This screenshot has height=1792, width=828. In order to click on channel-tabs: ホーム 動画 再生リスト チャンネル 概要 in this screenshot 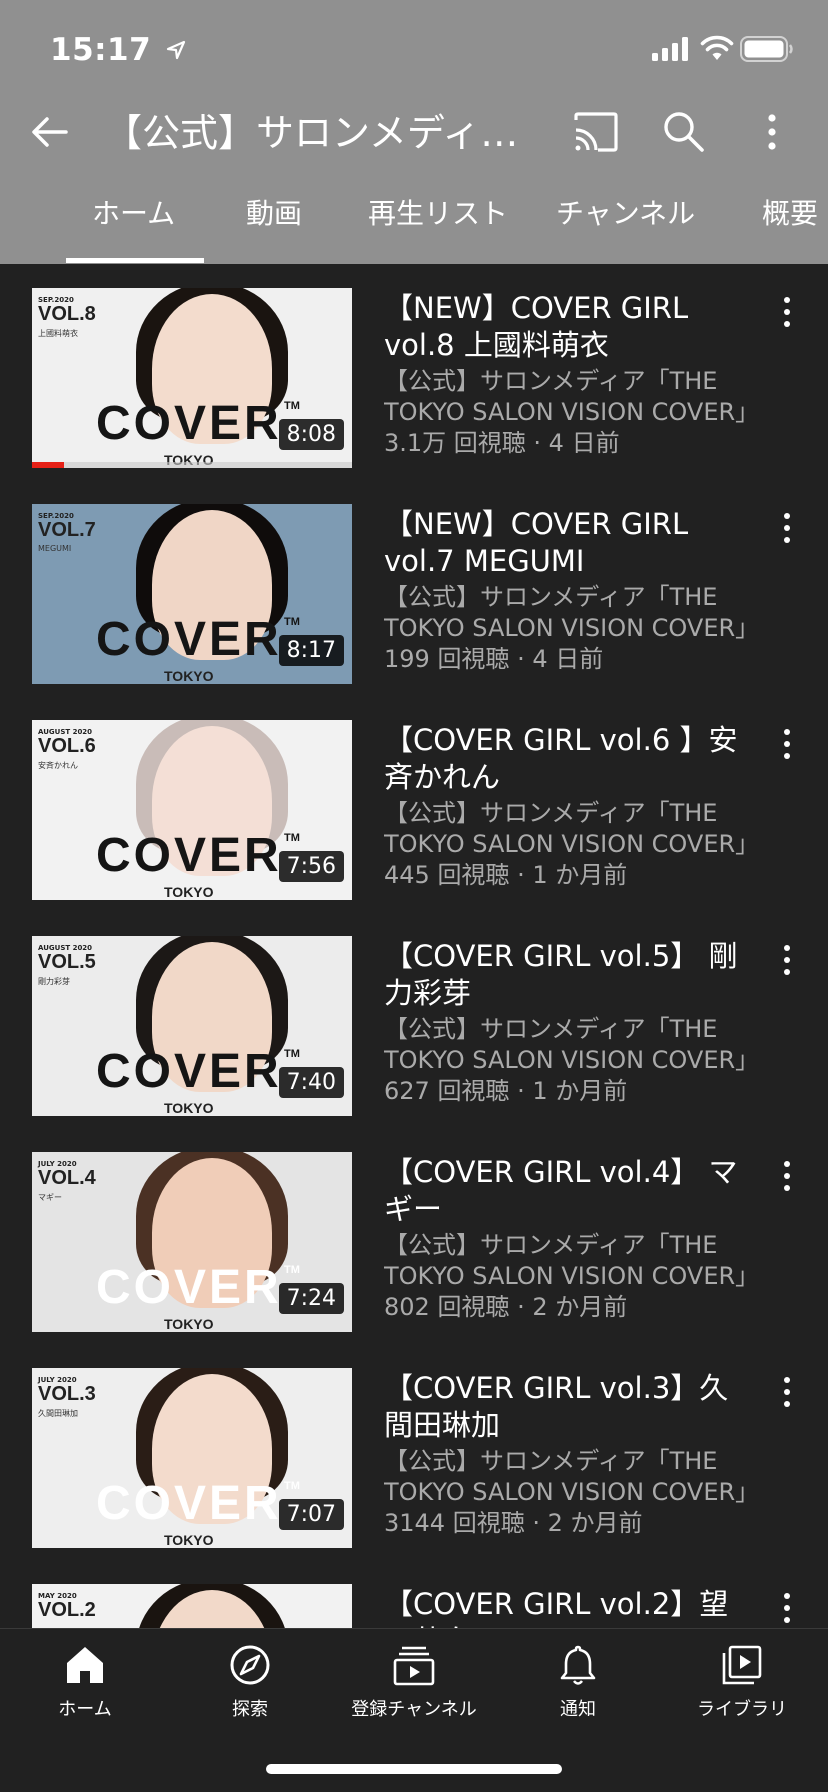, I will do `click(414, 229)`.